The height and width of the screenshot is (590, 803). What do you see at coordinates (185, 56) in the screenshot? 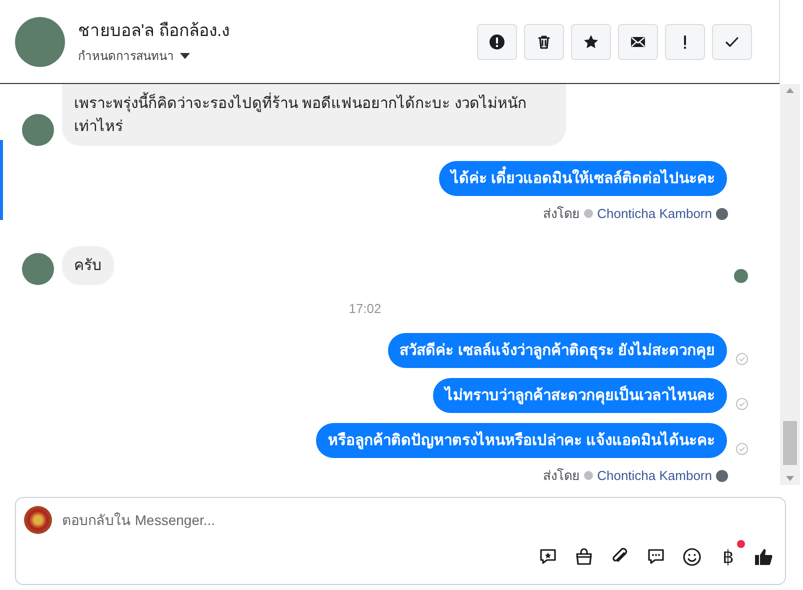
I see `caret-icon` at bounding box center [185, 56].